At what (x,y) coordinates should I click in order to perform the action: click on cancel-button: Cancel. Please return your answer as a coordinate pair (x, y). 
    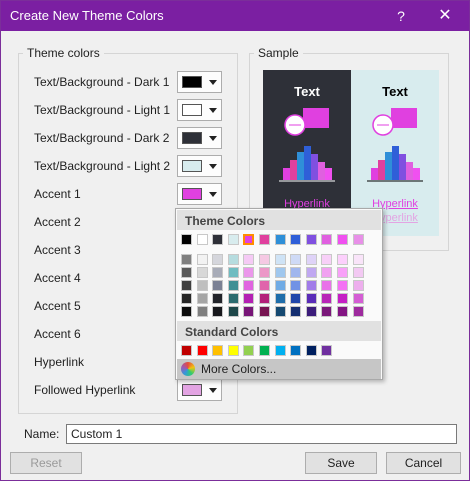
    Looking at the image, I should click on (423, 463).